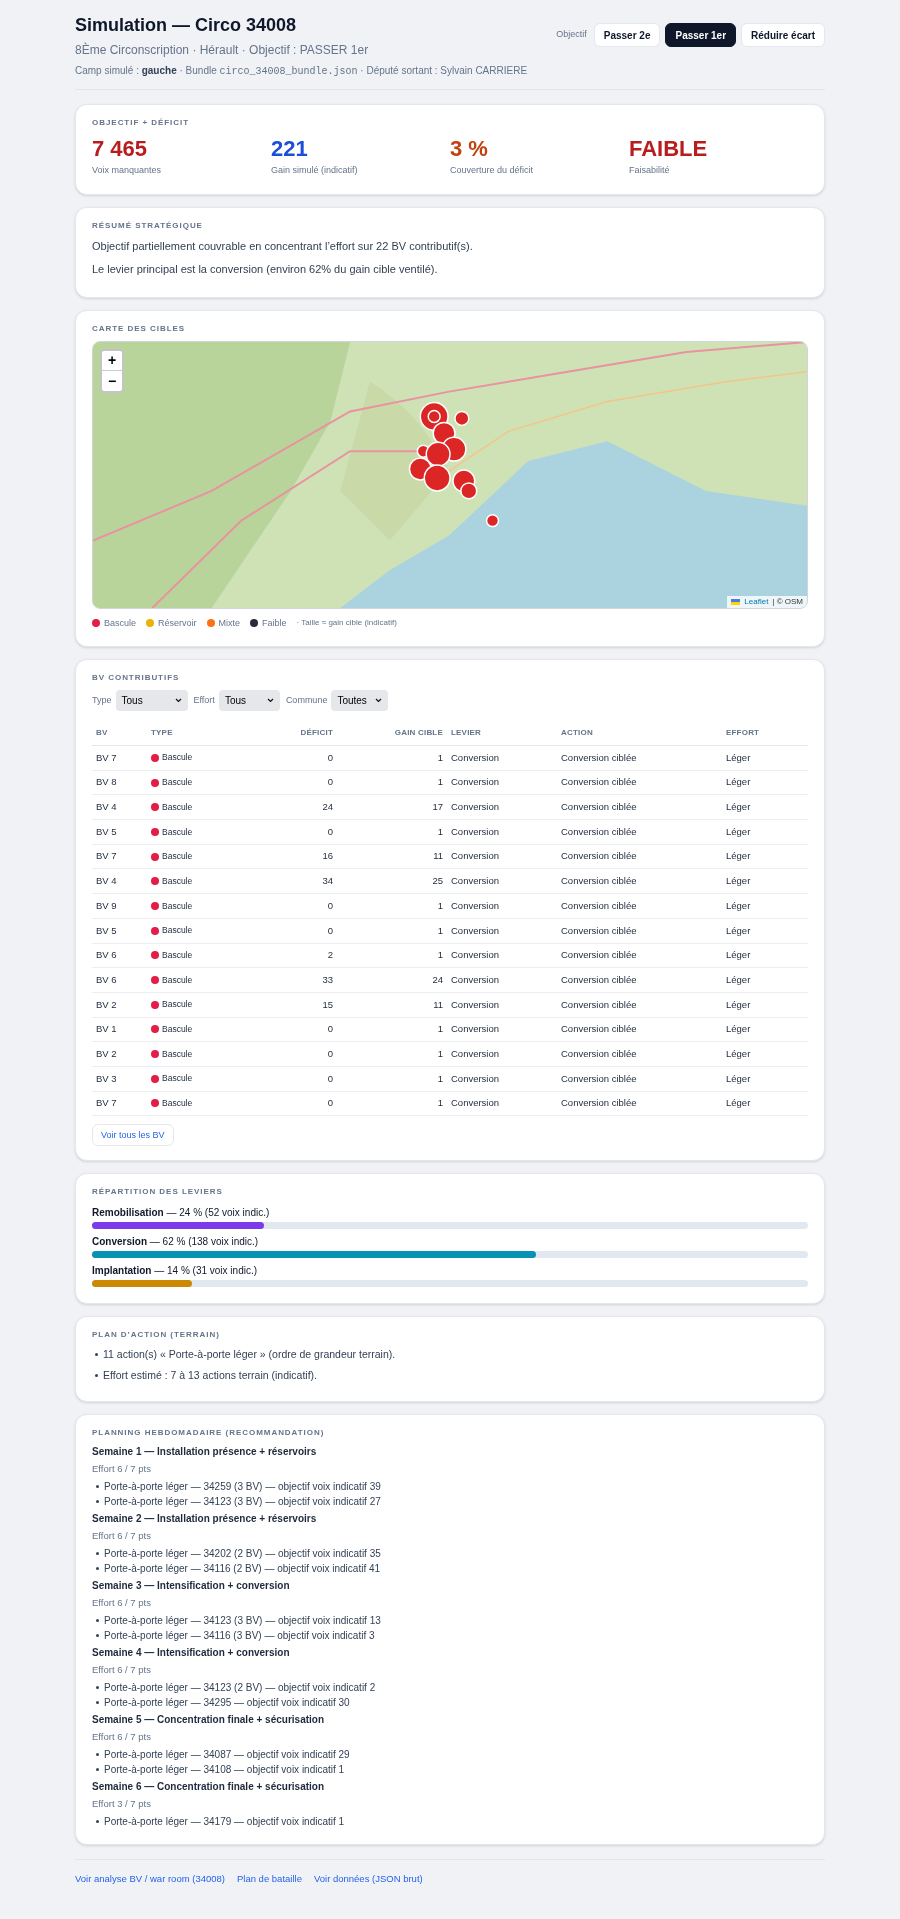 The image size is (900, 1919). Describe the element at coordinates (765, 733) in the screenshot. I see `column-header: EFFORT` at that location.